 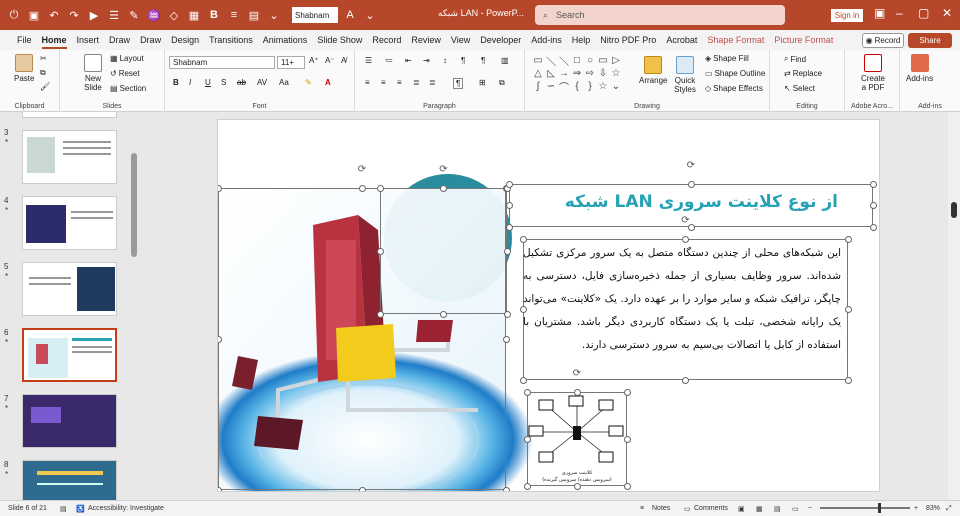 What do you see at coordinates (134, 205) in the screenshot?
I see `thumbnails-scrollbar` at bounding box center [134, 205].